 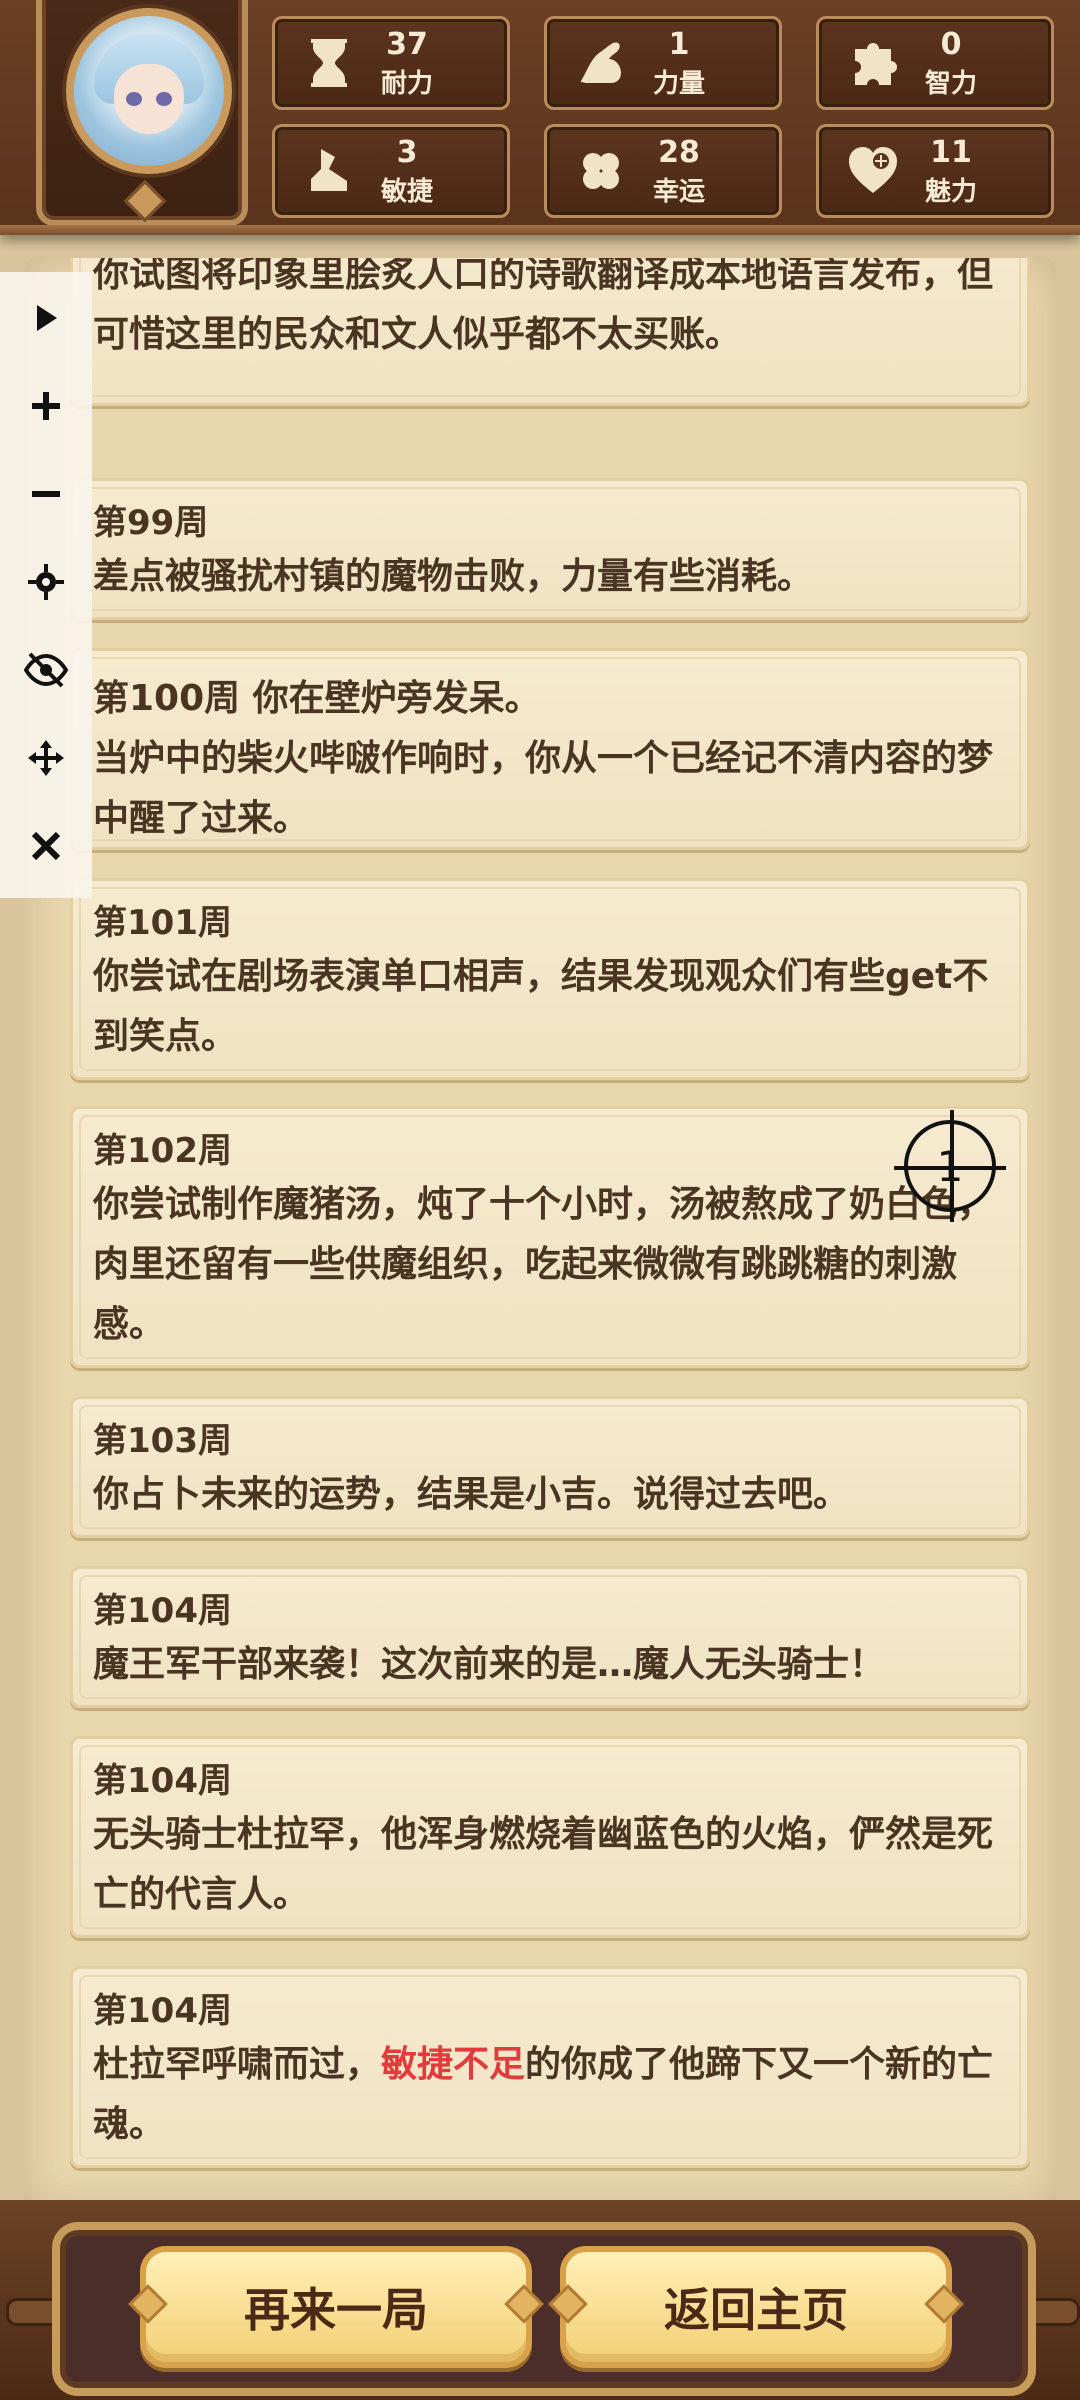 I want to click on bottom-action-bar: 再来一局 返回主页, so click(x=540, y=2300).